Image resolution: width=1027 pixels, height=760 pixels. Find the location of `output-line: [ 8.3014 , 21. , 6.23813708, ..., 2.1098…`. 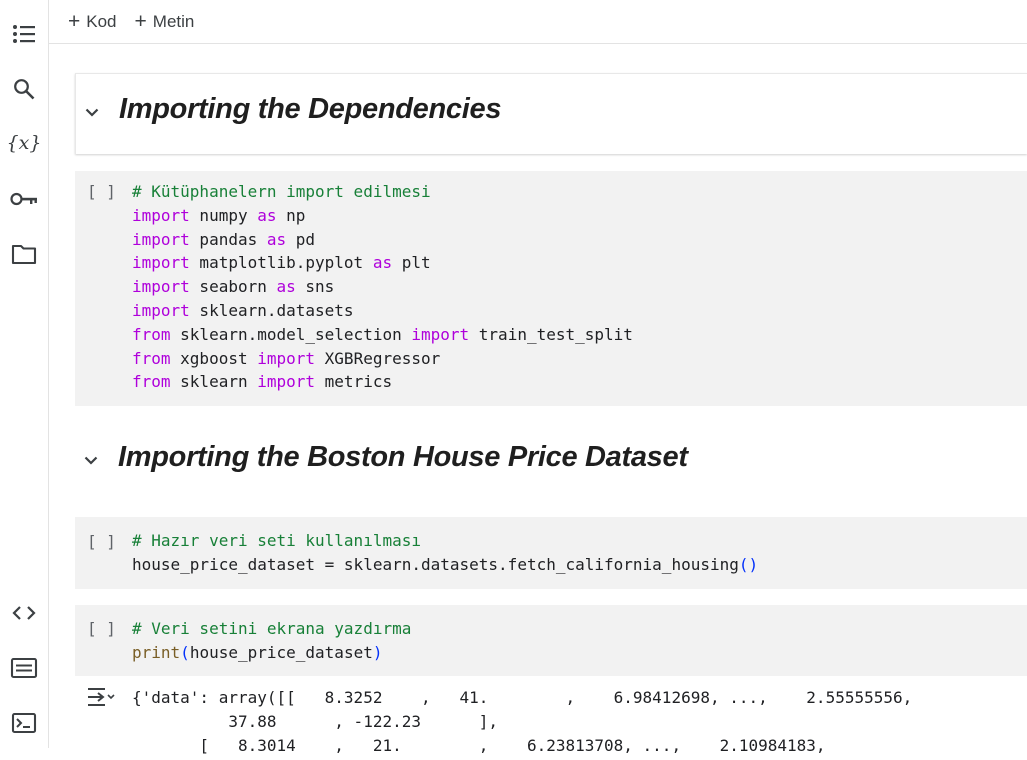

output-line: [ 8.3014 , 21. , 6.23813708, ..., 2.1098… is located at coordinates (479, 745).